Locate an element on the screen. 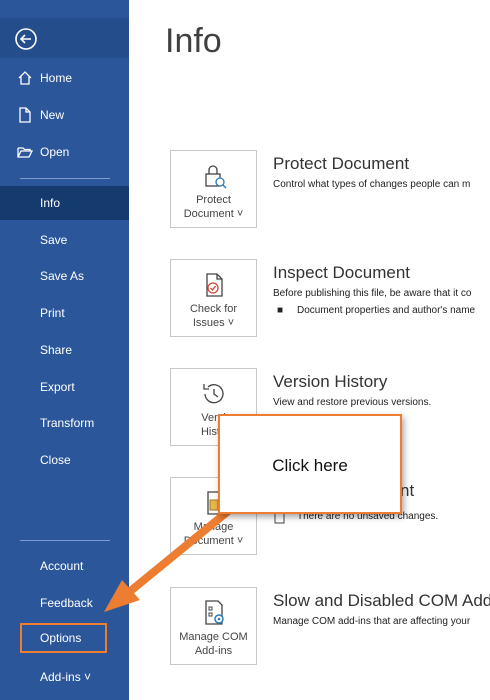 The image size is (490, 700). protect-document-button: Protect Document ˅ is located at coordinates (213, 189).